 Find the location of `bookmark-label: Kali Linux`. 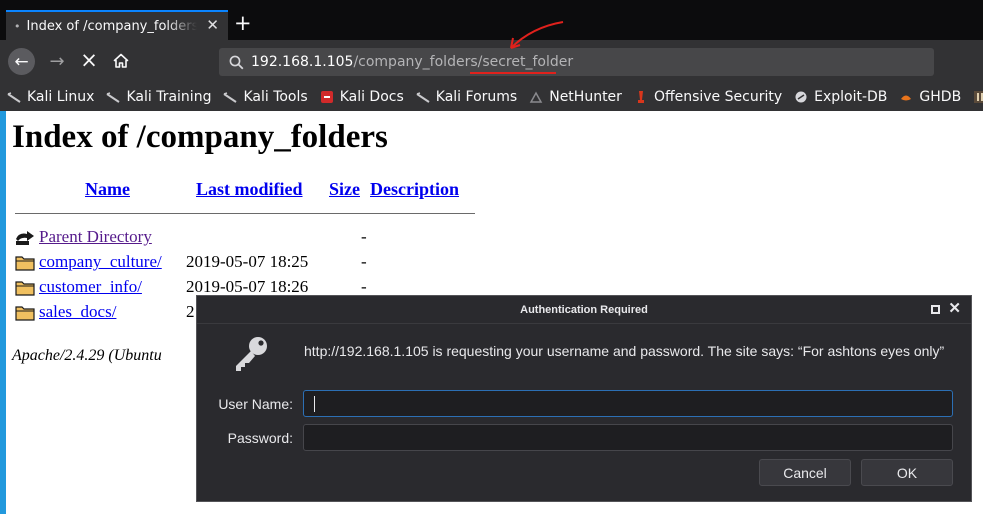

bookmark-label: Kali Linux is located at coordinates (61, 96).